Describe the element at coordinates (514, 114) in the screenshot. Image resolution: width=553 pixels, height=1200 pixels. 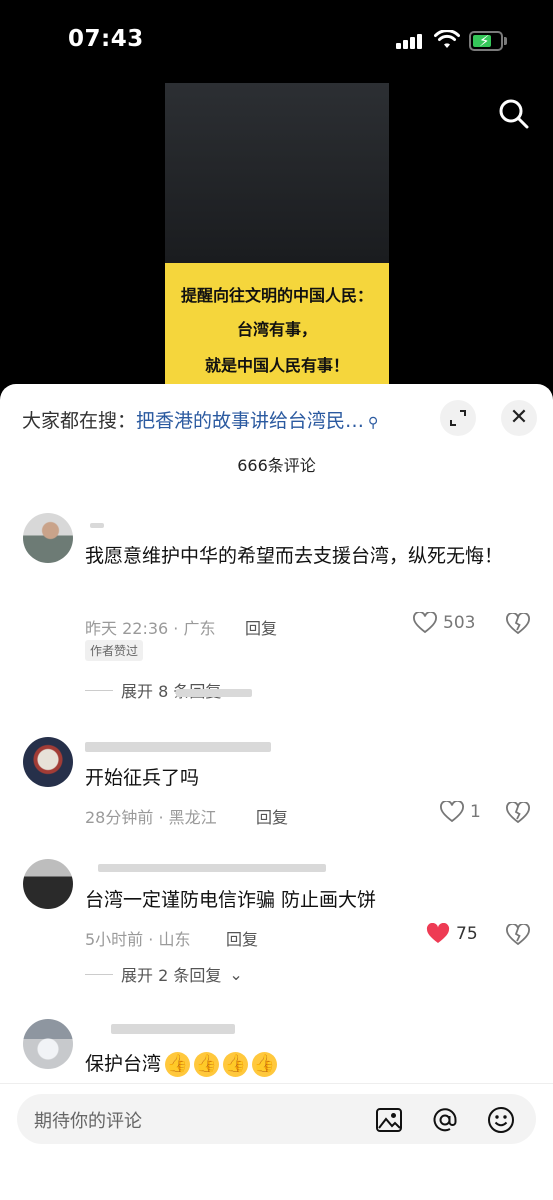
I see `search-icon` at that location.